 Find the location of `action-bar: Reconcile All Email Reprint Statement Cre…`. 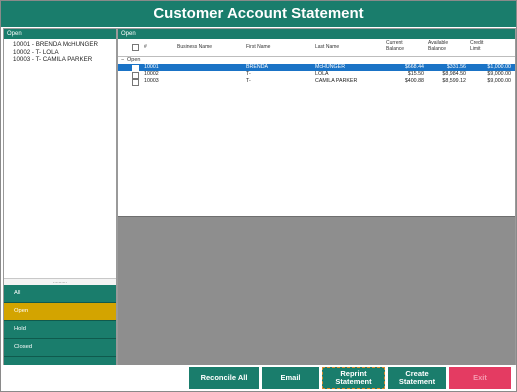

action-bar: Reconcile All Email Reprint Statement Cre… is located at coordinates (258, 378).